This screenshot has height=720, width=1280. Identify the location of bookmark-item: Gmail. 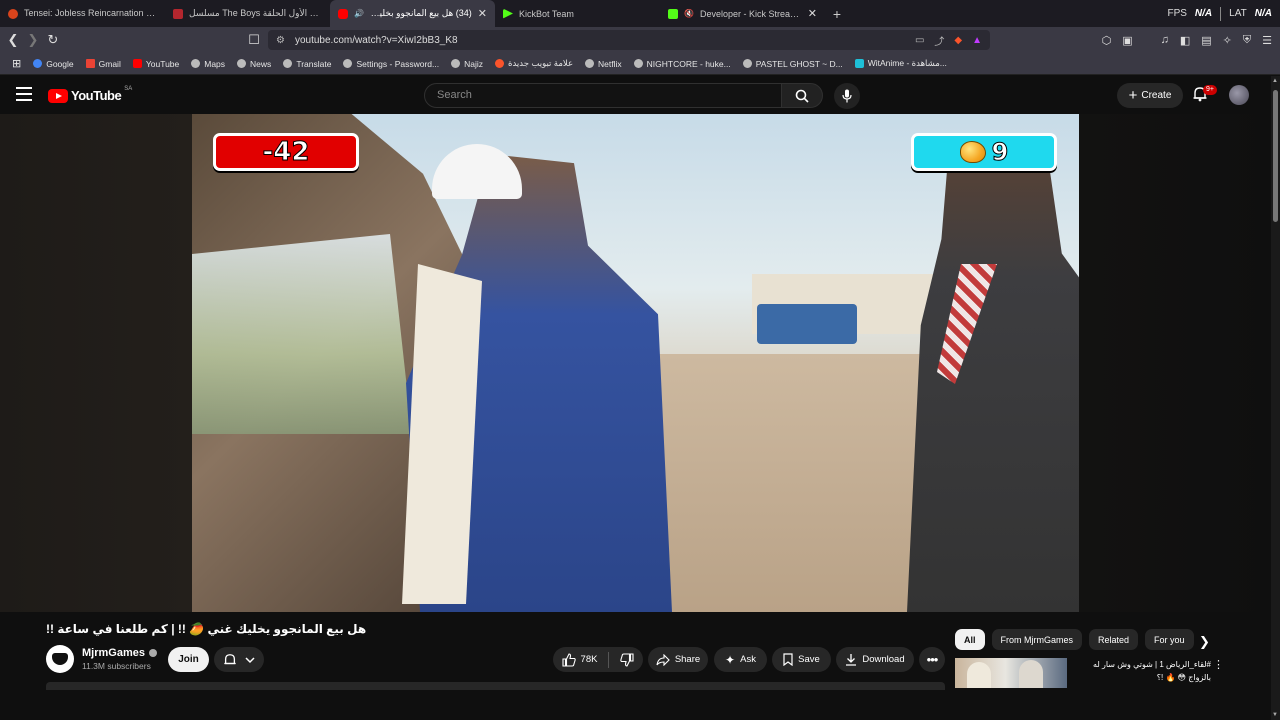
(103, 64).